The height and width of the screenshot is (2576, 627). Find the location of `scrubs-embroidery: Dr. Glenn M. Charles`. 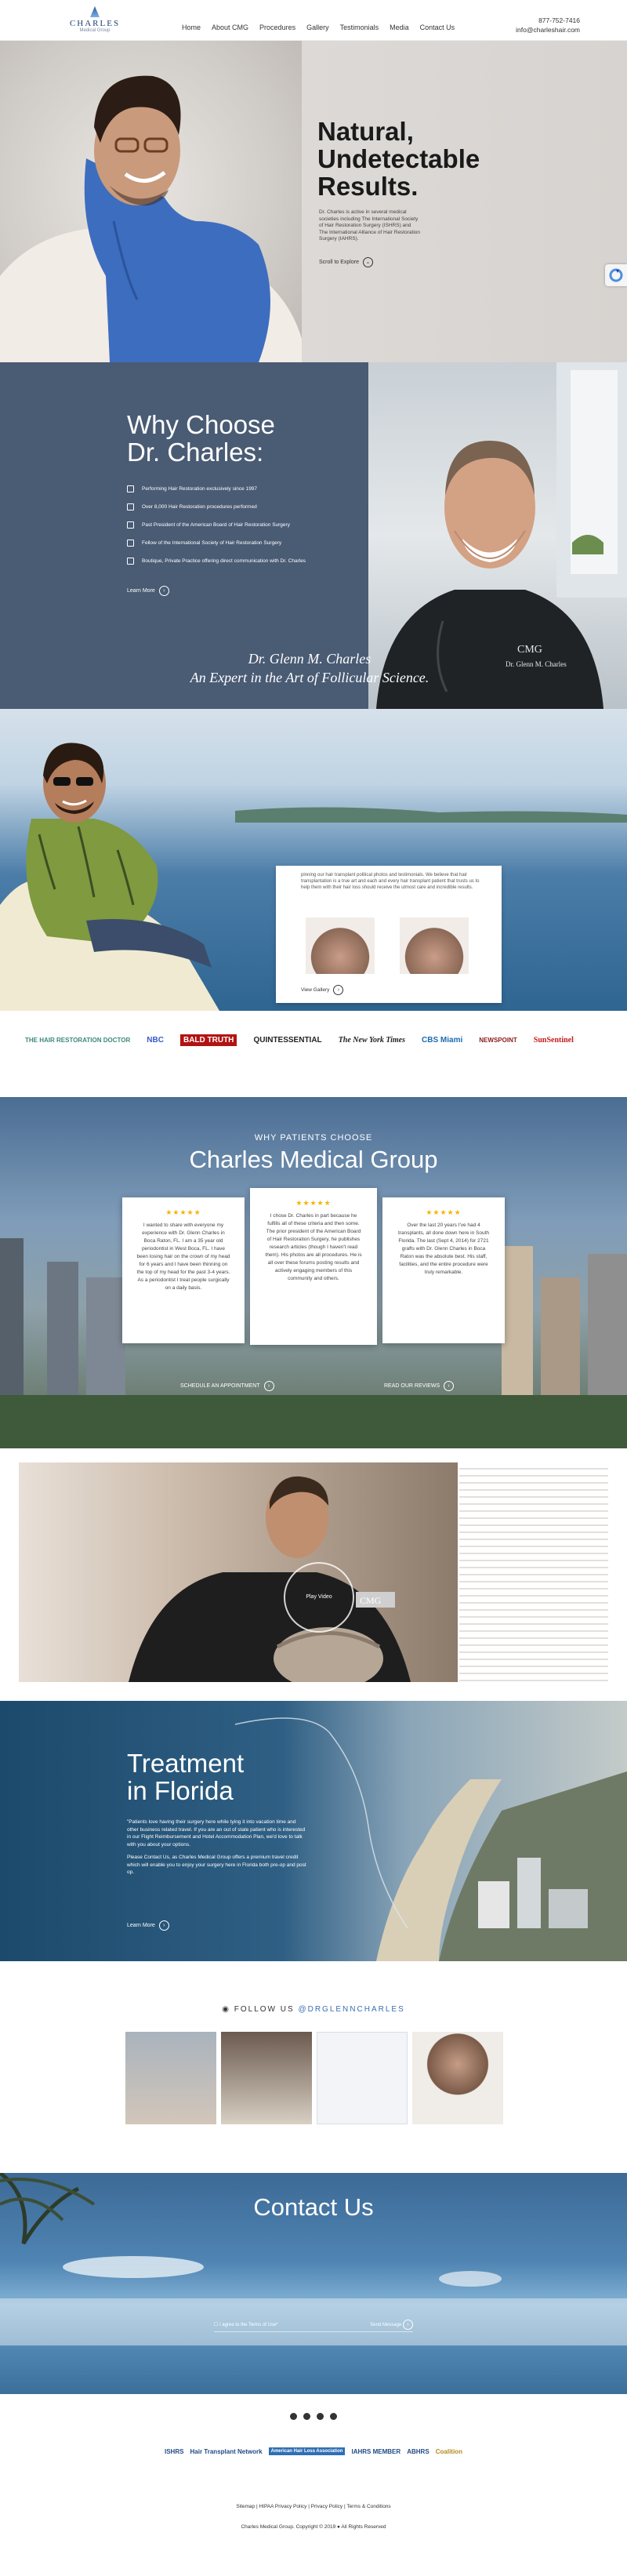

scrubs-embroidery: Dr. Glenn M. Charles is located at coordinates (536, 664).